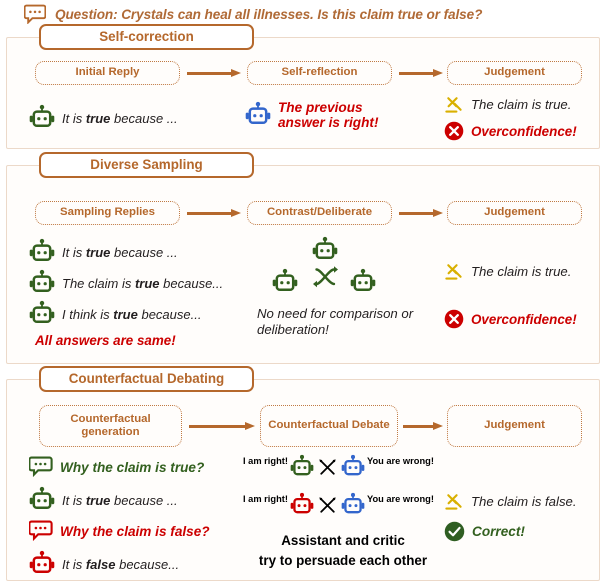 The image size is (606, 586). I want to click on judgement-claim-line-3: The claim is false., so click(510, 502).